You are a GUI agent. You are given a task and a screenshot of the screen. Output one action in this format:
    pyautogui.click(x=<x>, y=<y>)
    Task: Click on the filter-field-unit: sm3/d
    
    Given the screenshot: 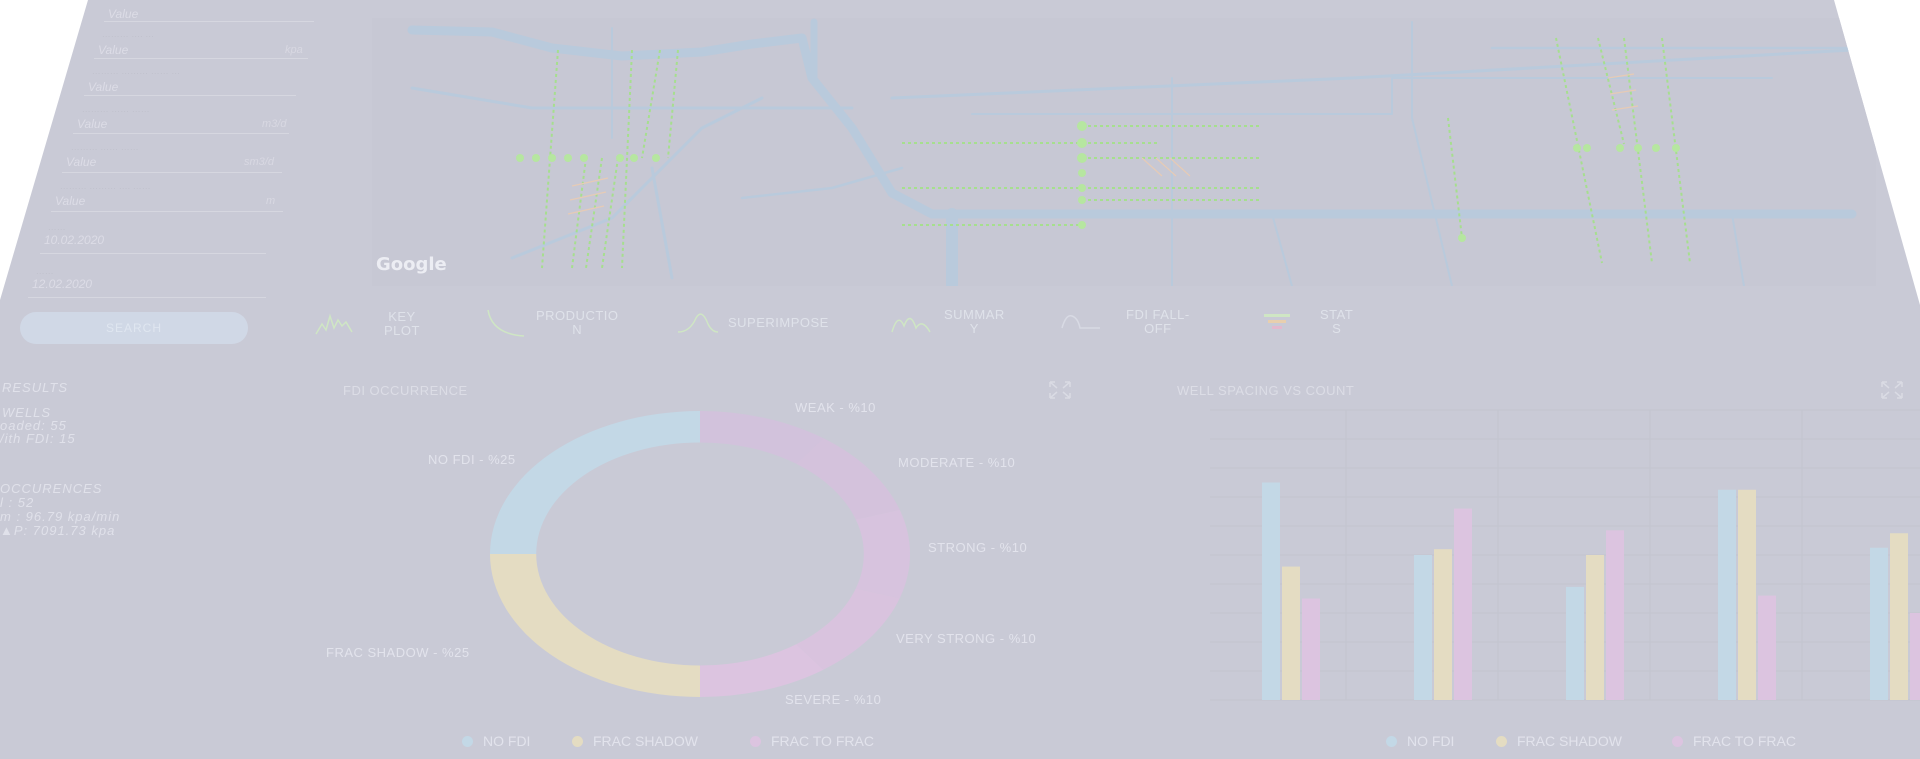 What is the action you would take?
    pyautogui.click(x=259, y=162)
    